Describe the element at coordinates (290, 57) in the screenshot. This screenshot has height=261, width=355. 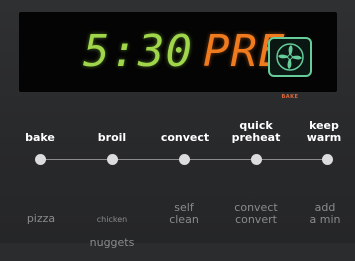
I see `convection-fan-icon` at that location.